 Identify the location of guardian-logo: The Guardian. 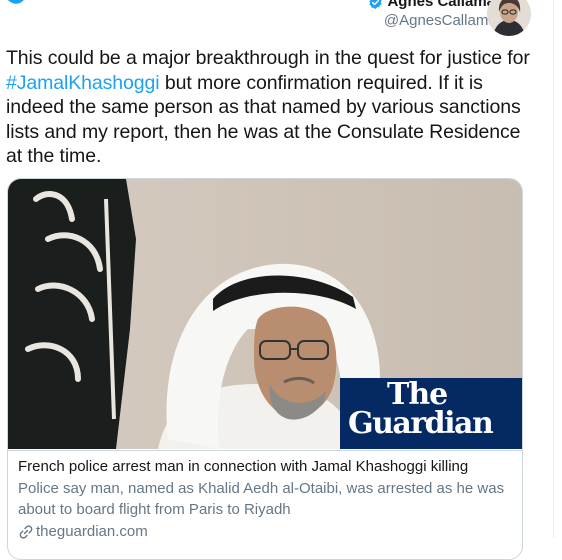
(431, 413).